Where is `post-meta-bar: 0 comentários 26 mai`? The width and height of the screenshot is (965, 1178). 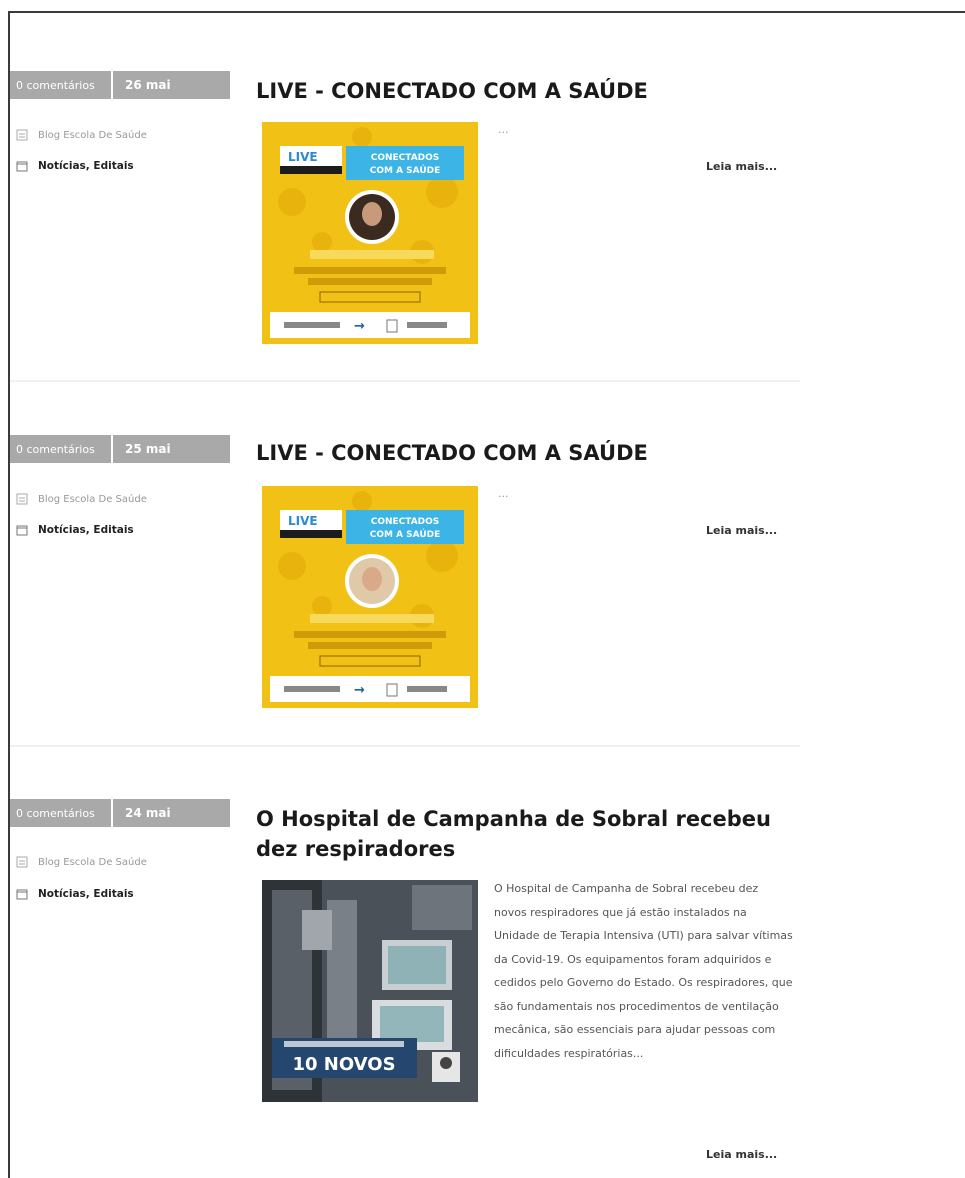 post-meta-bar: 0 comentários 26 mai is located at coordinates (120, 85).